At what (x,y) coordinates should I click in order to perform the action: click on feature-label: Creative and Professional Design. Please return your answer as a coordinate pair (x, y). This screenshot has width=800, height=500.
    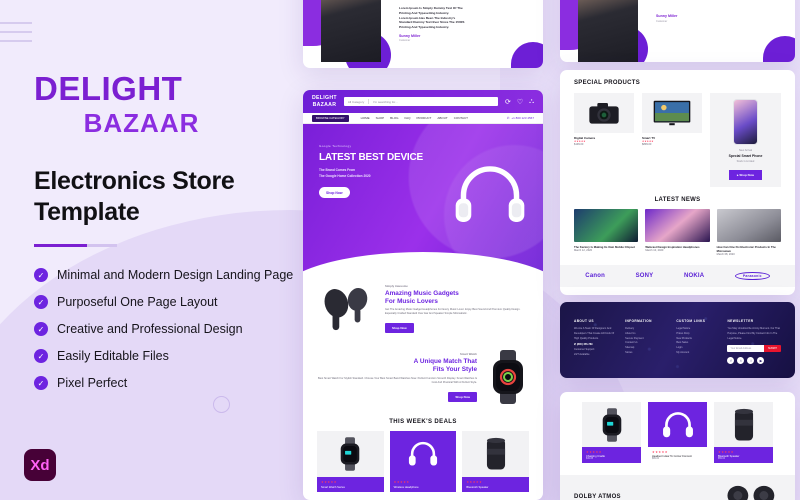
    Looking at the image, I should click on (150, 329).